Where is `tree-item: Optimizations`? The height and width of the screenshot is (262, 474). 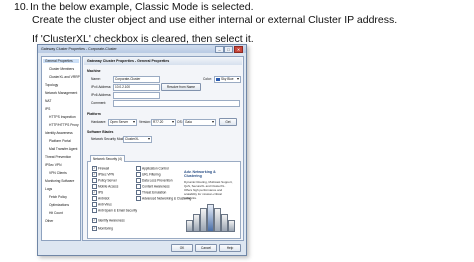
tree-item: Optimizations is located at coordinates (59, 205).